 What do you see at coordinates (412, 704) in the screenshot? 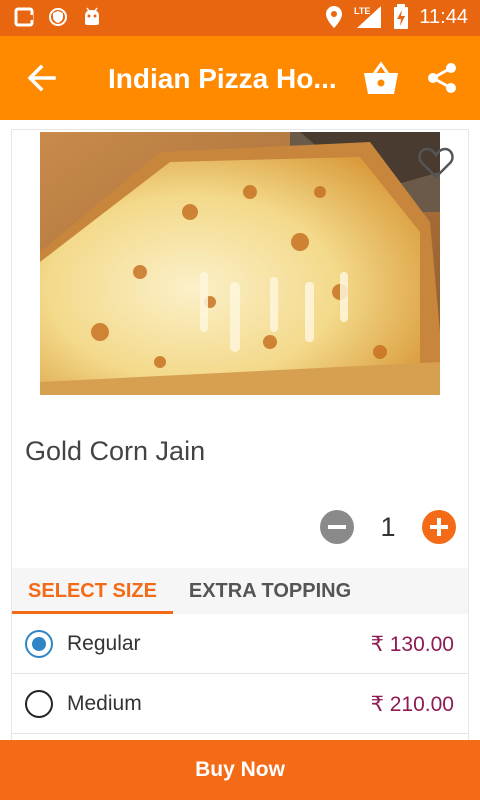
I see `size-price: ₹ 210.00` at bounding box center [412, 704].